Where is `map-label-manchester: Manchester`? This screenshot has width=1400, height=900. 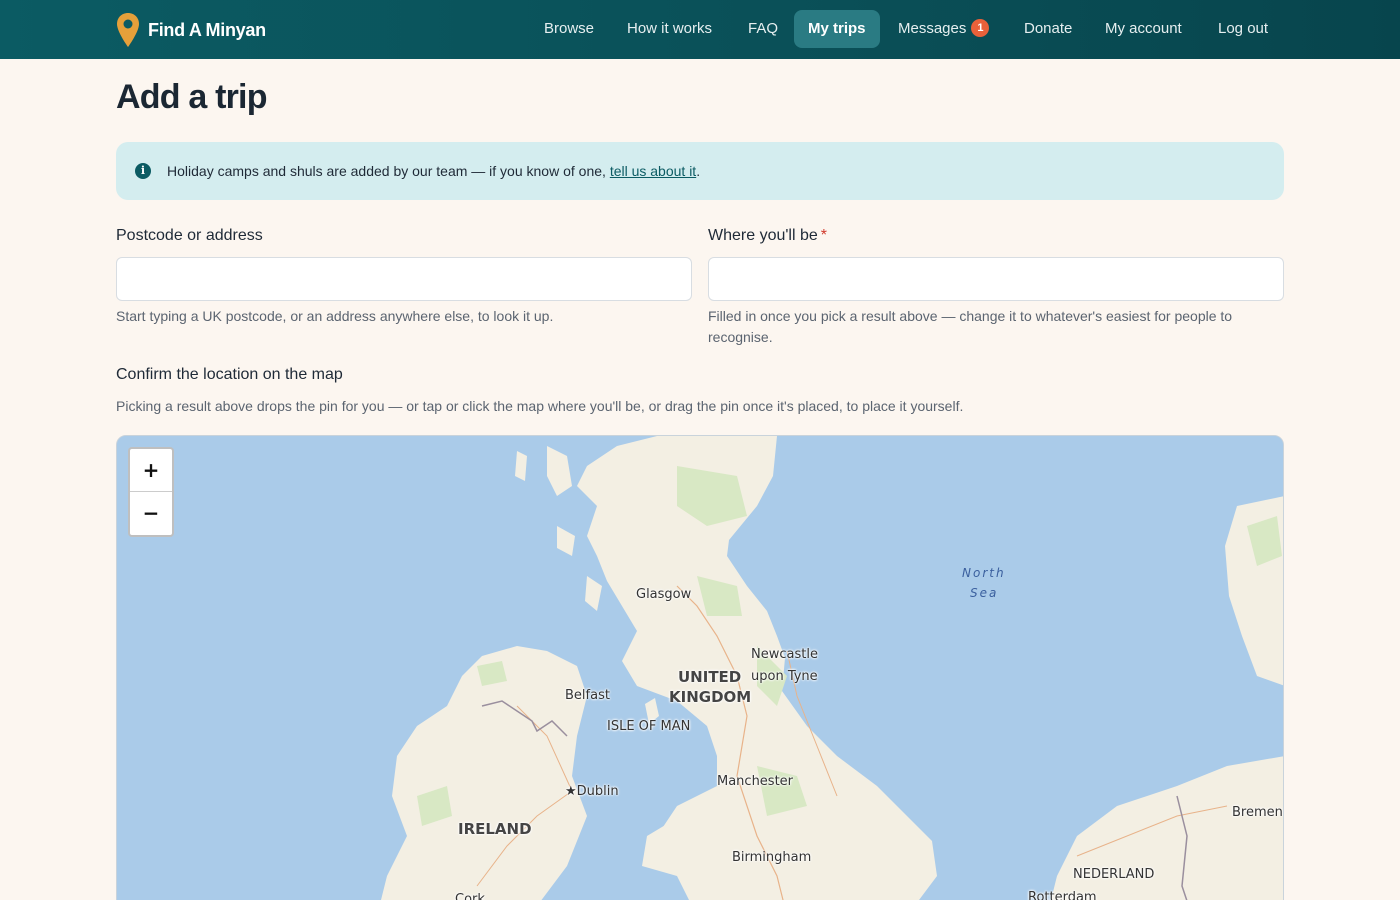
map-label-manchester: Manchester is located at coordinates (755, 781).